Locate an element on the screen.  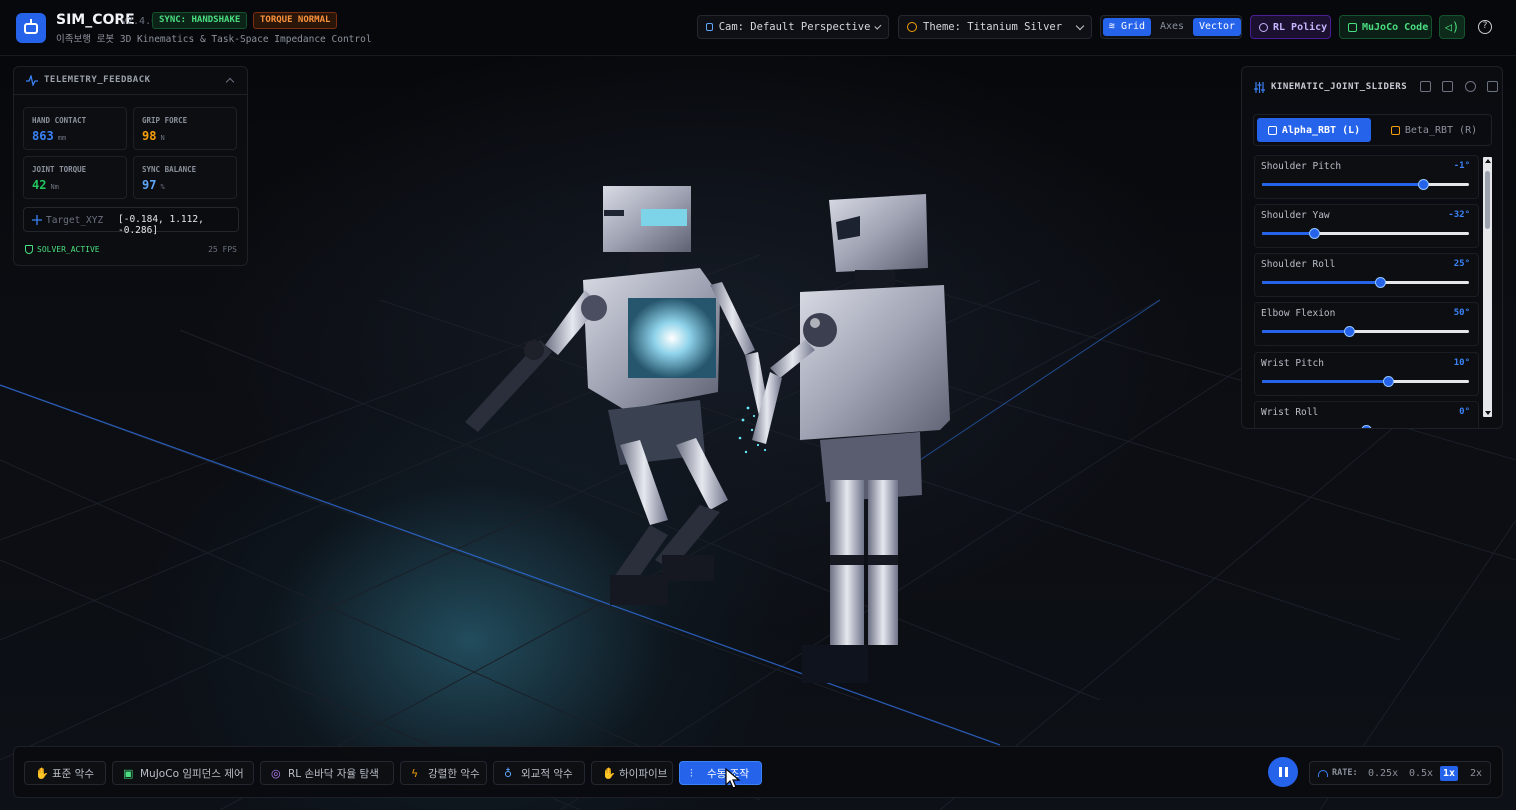
rate-option: 0.5x is located at coordinates (1421, 773).